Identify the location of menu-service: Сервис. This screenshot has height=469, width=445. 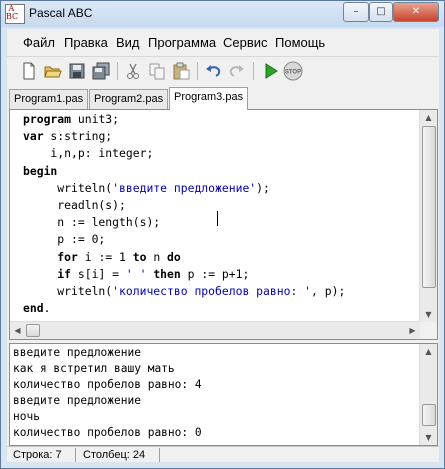
(245, 42).